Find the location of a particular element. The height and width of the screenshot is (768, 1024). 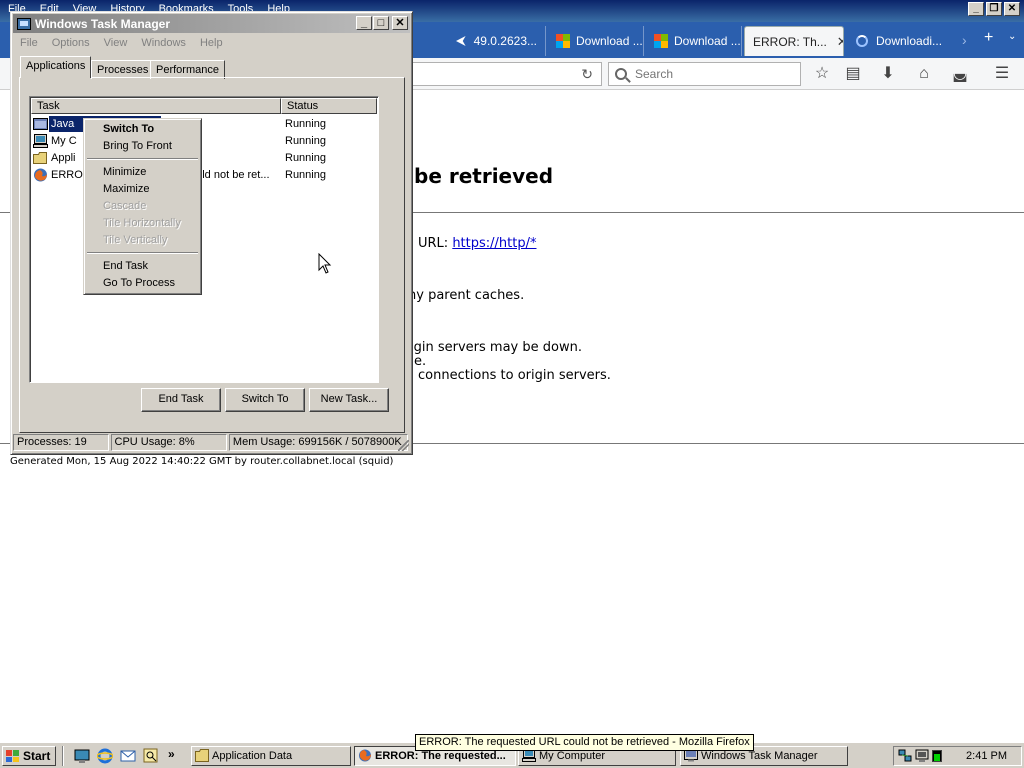

my-computer-icon is located at coordinates (40, 141).